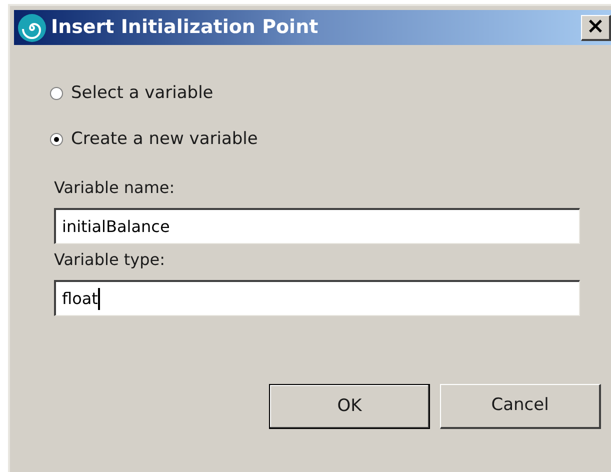 The height and width of the screenshot is (472, 611). What do you see at coordinates (317, 298) in the screenshot?
I see `text-field: float` at bounding box center [317, 298].